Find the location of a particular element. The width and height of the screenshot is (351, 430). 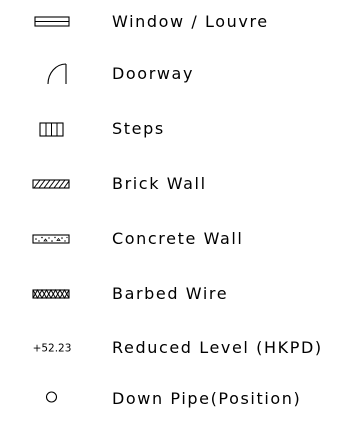

reduced-level-value: +52.23 is located at coordinates (52, 349).